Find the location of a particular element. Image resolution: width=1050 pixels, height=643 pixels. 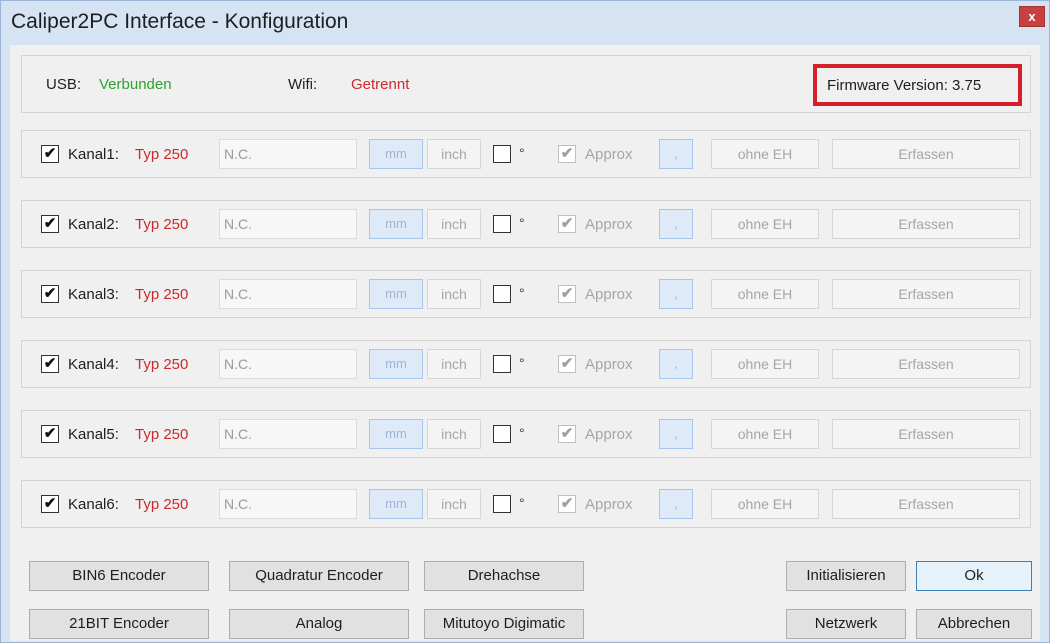

abbrechen-button: Abbrechen is located at coordinates (974, 624).